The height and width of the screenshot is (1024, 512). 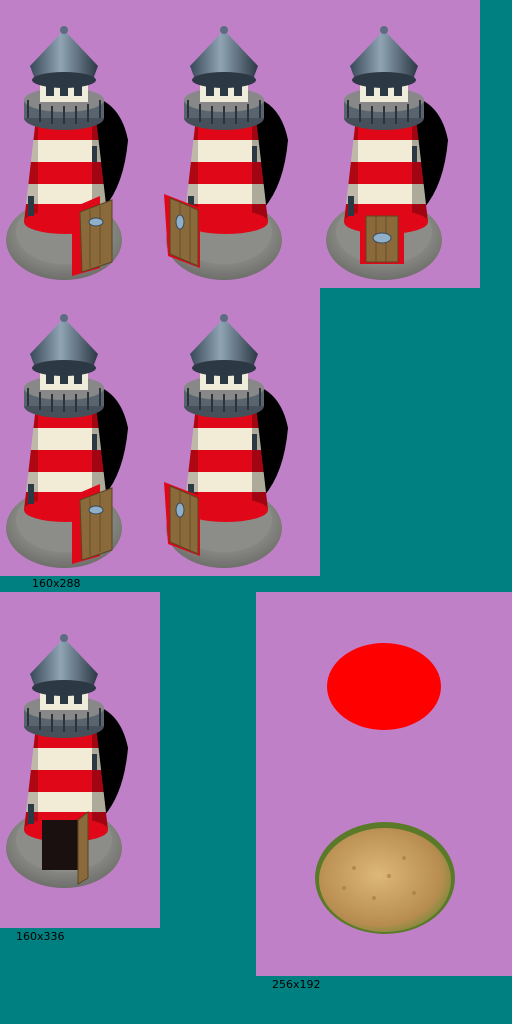 What do you see at coordinates (384, 686) in the screenshot?
I see `red-marker` at bounding box center [384, 686].